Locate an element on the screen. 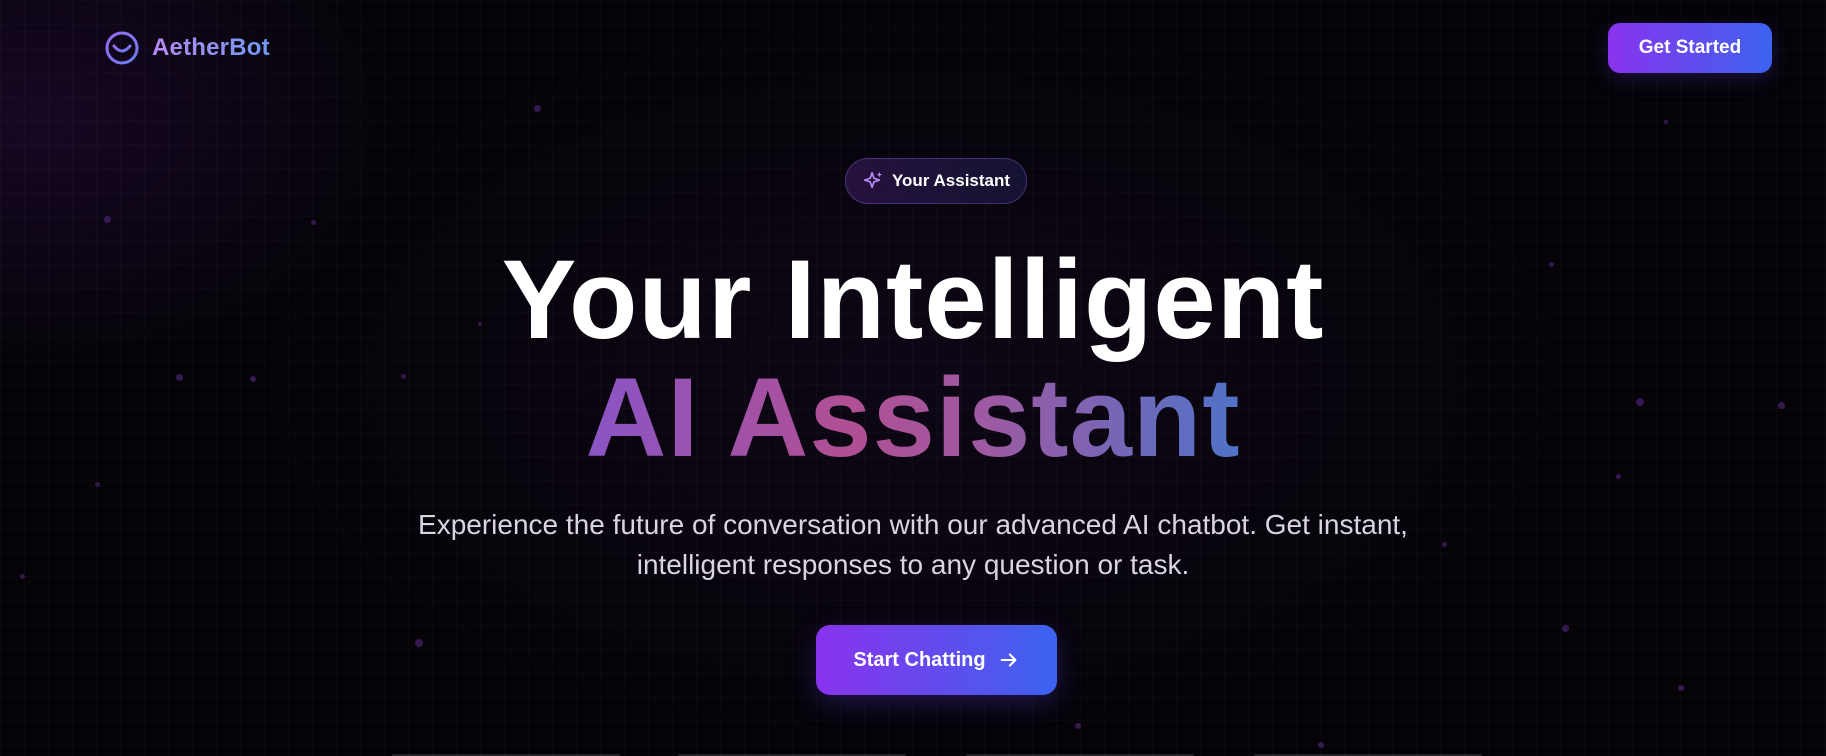 The width and height of the screenshot is (1826, 756). brand-logo: AetherBot is located at coordinates (187, 48).